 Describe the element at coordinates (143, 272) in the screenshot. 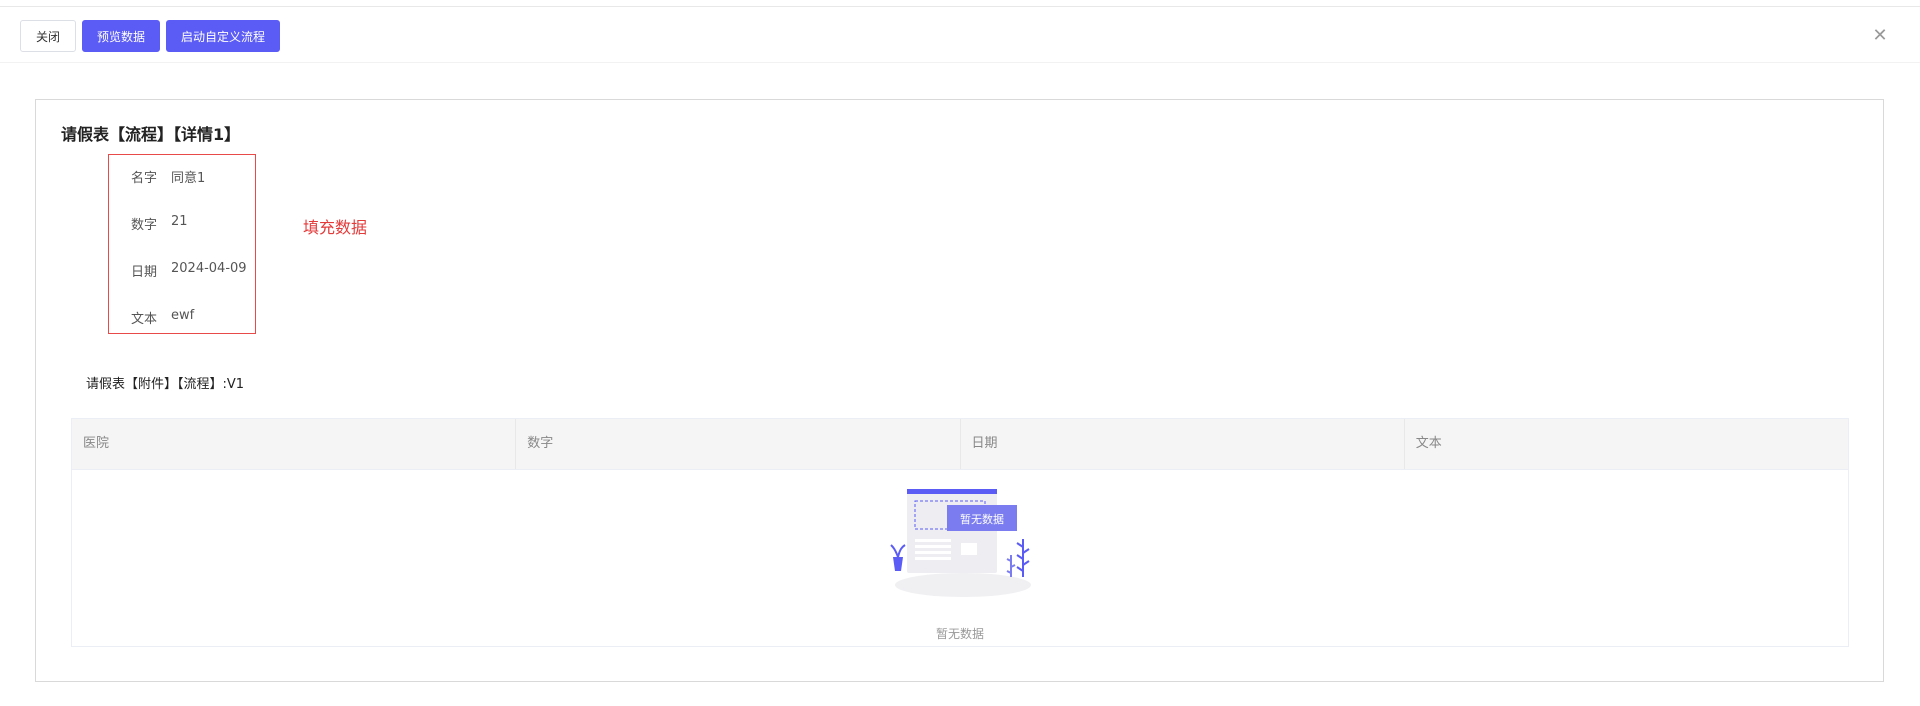

I see `field-label: 日期` at that location.